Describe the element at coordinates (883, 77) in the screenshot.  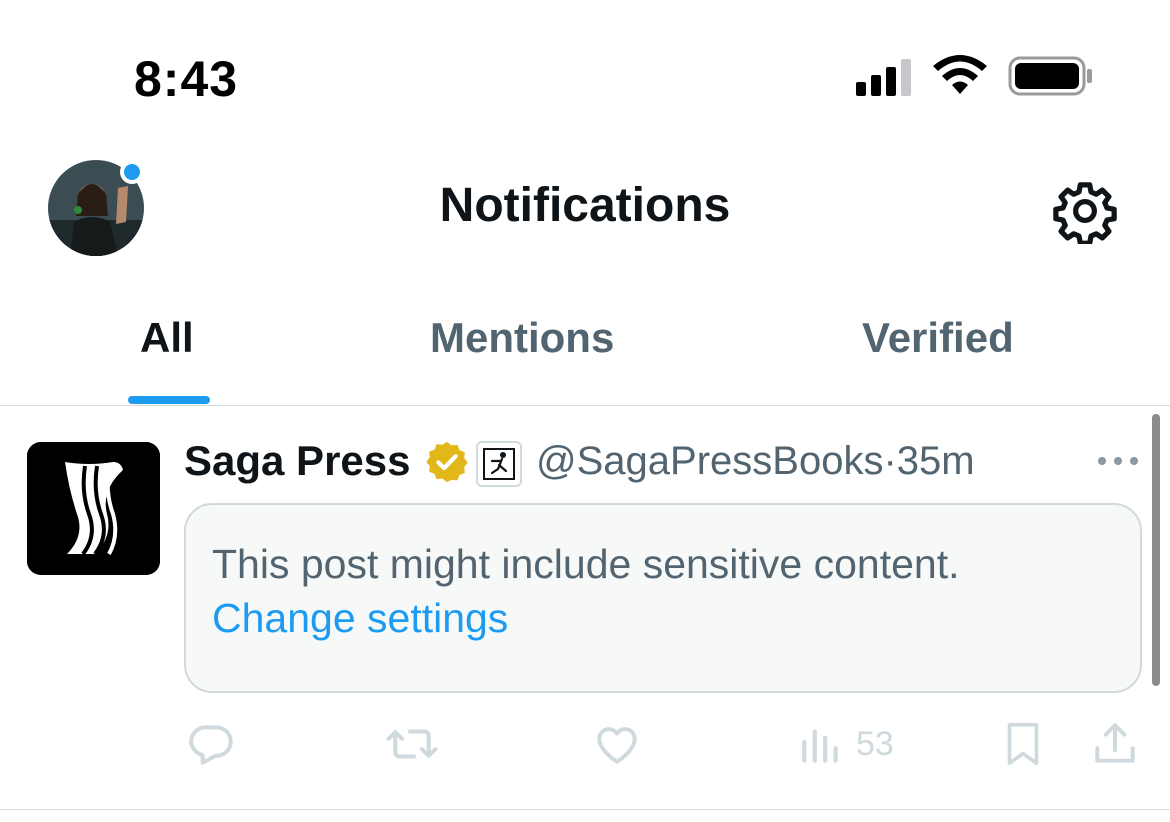
I see `signal-icon` at that location.